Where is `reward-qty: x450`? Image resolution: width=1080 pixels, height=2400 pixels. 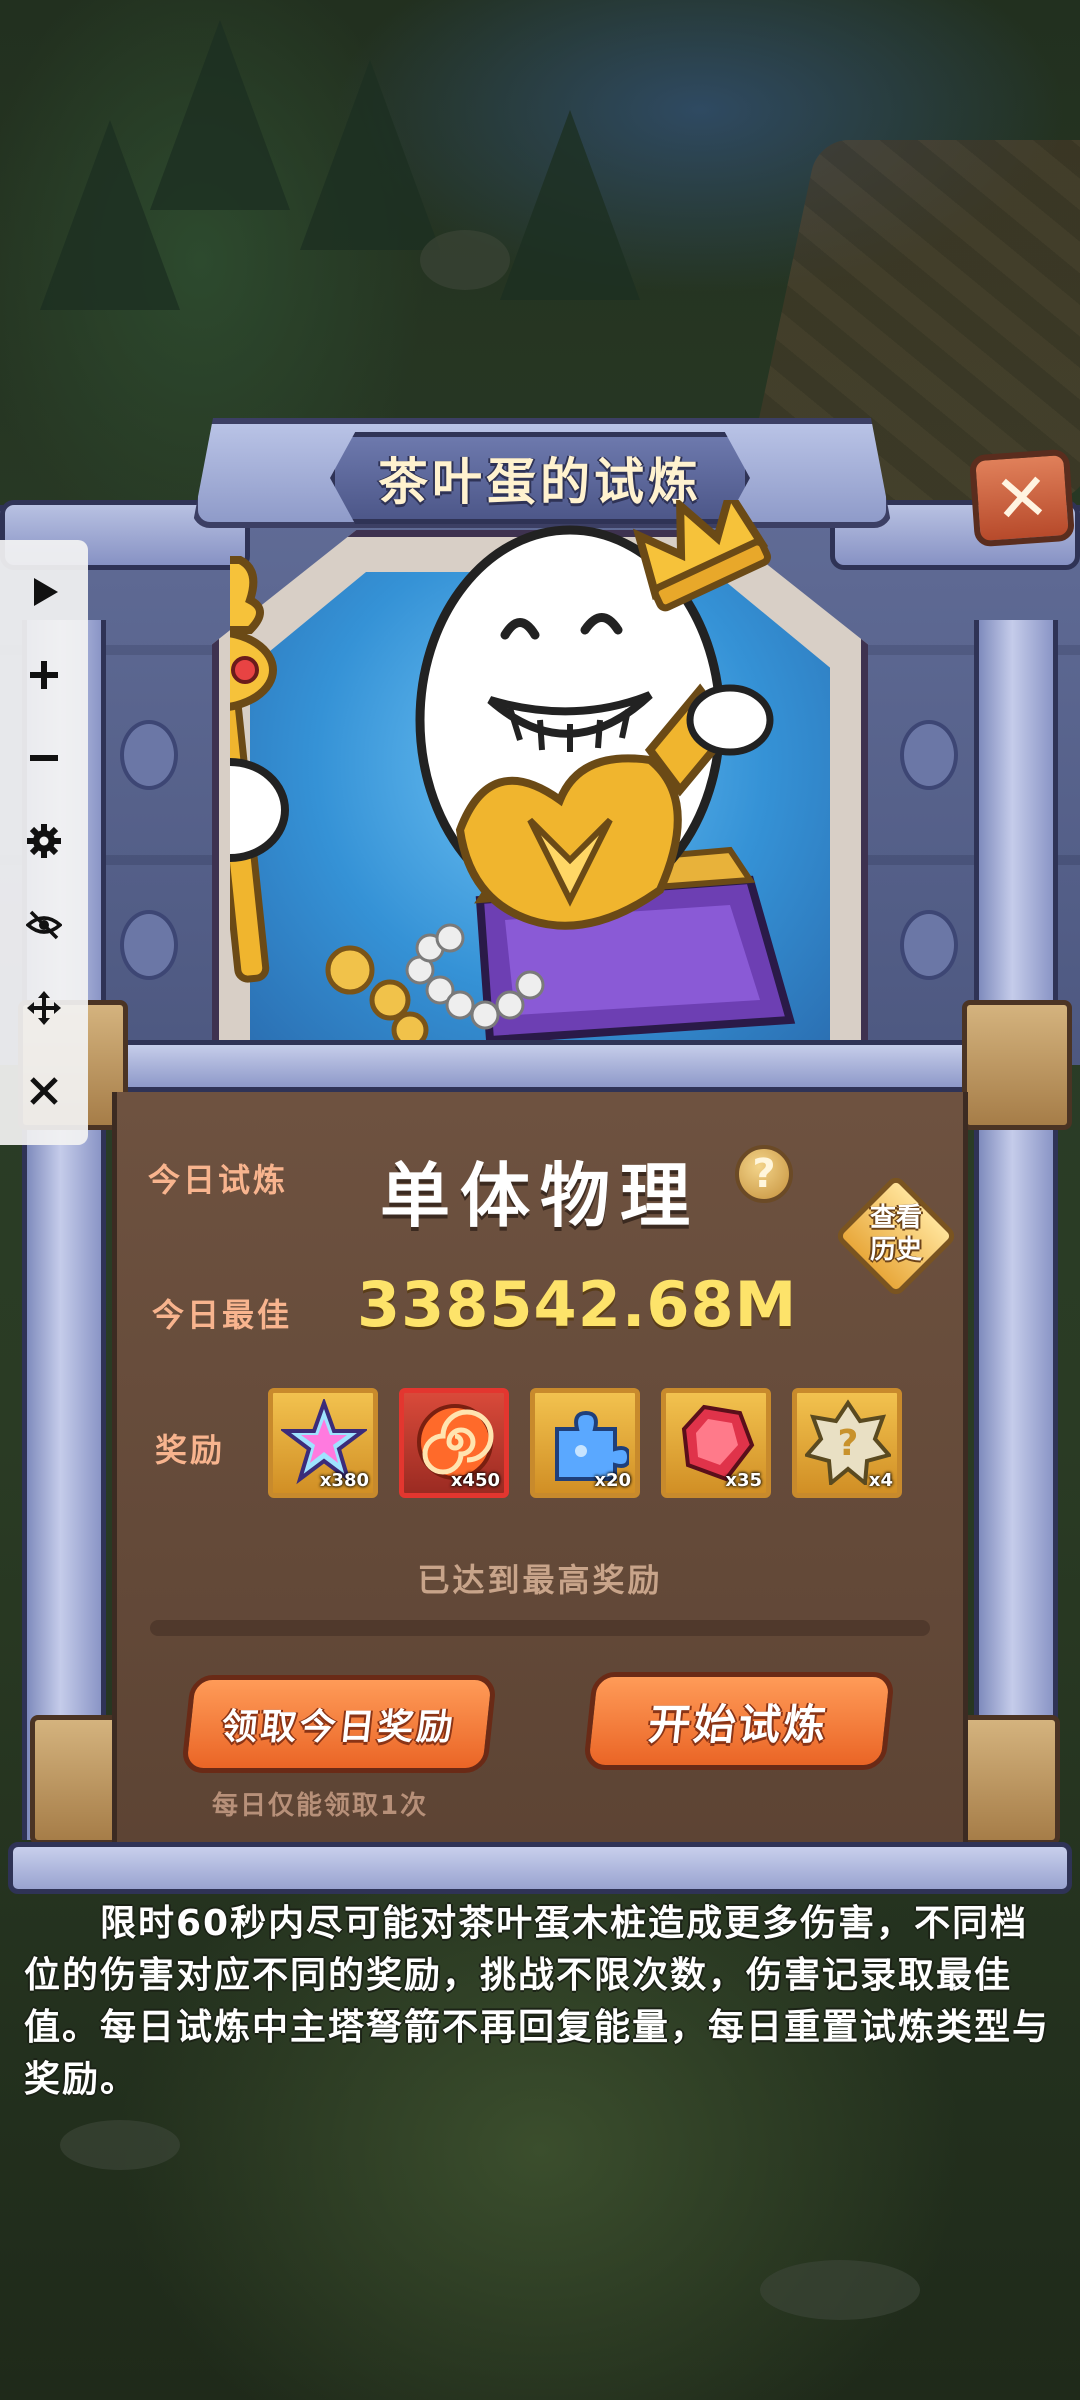 reward-qty: x450 is located at coordinates (475, 1480).